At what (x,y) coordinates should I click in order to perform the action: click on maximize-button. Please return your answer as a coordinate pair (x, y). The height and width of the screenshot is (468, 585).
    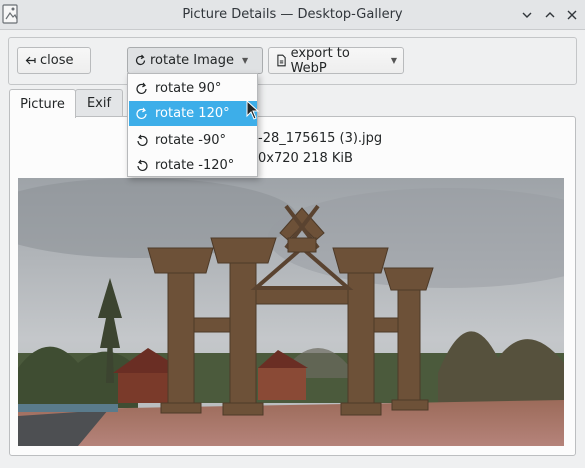
    Looking at the image, I should click on (550, 15).